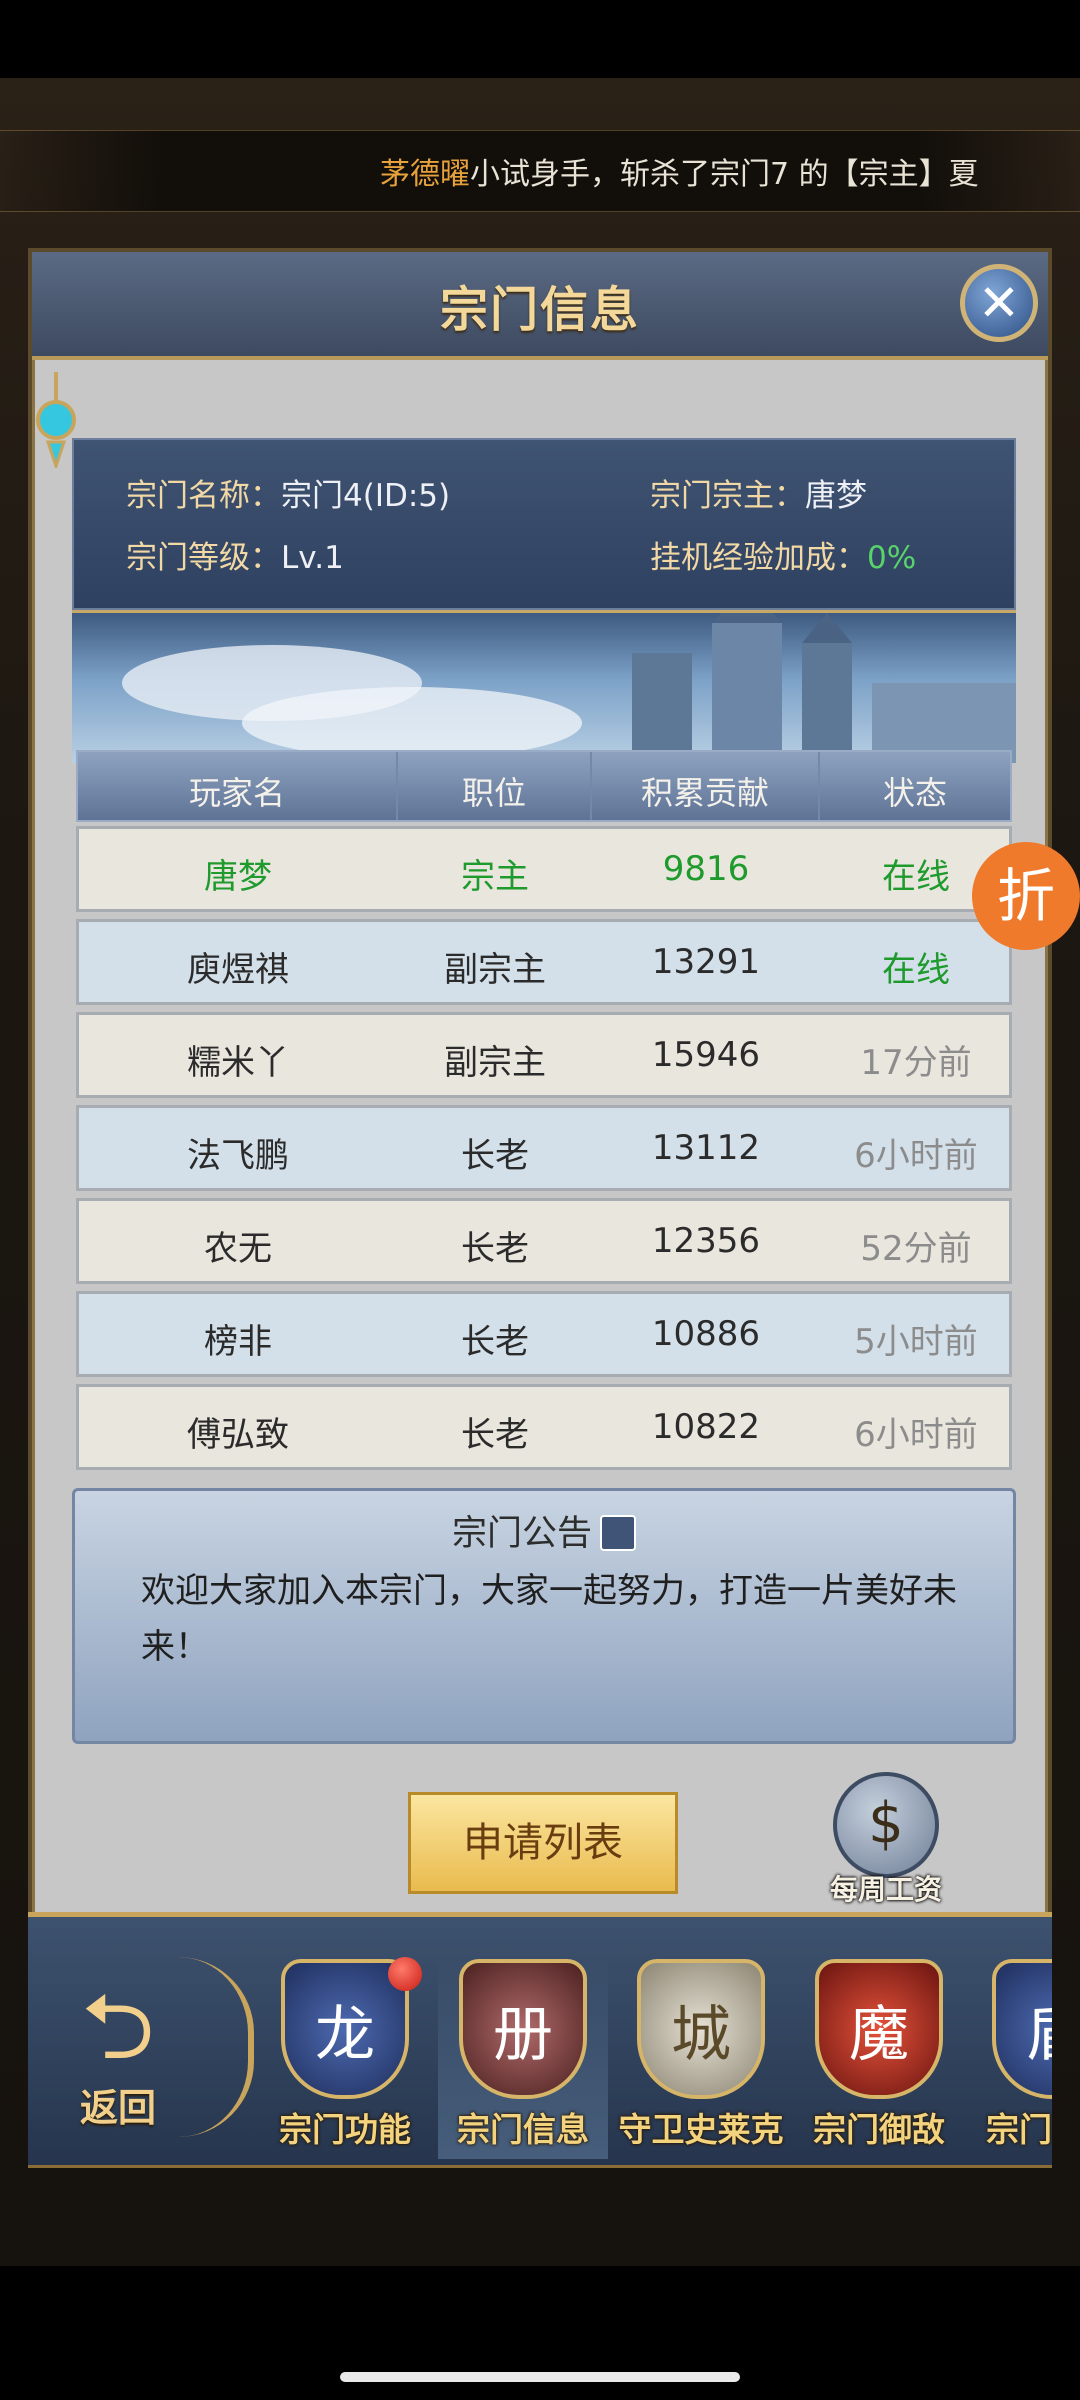 Image resolution: width=1080 pixels, height=2400 pixels. What do you see at coordinates (345, 2058) in the screenshot?
I see `nav-sect-functions: 龙 宗门功能` at bounding box center [345, 2058].